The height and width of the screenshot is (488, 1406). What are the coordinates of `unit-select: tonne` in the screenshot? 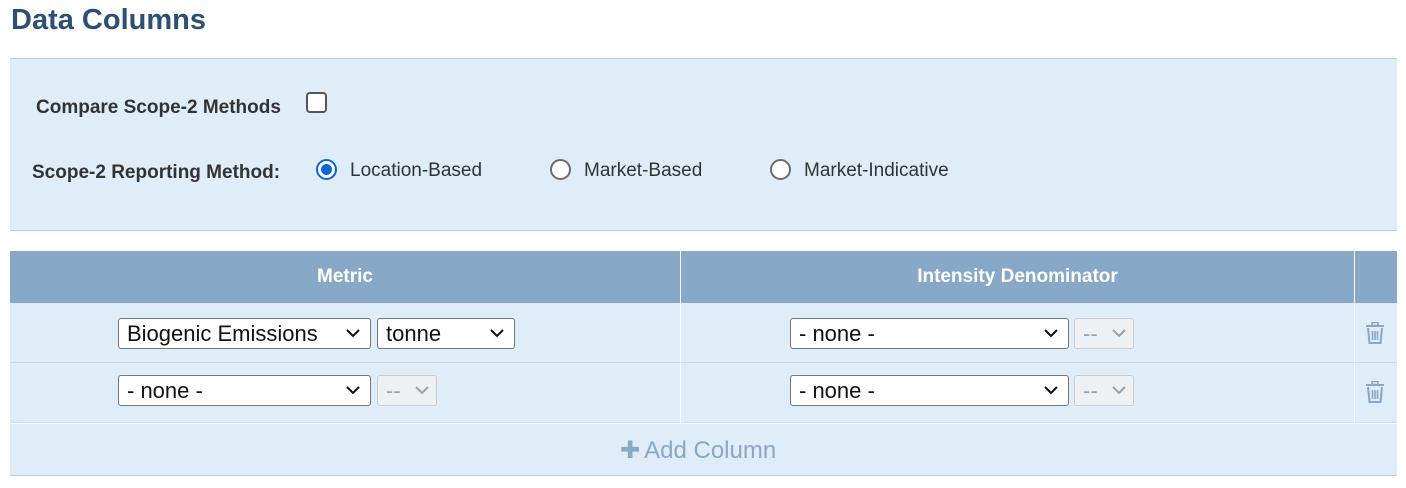 It's located at (446, 333).